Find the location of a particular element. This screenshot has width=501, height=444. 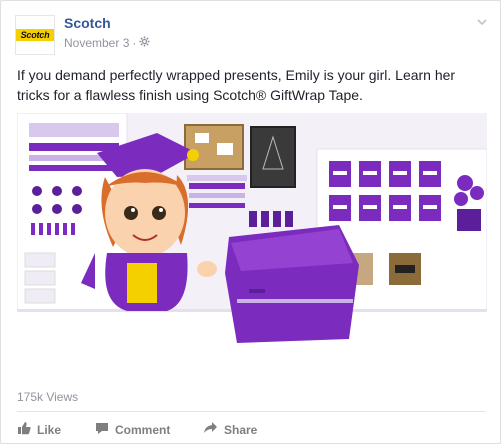

scotch-logo: Scotch is located at coordinates (35, 35).